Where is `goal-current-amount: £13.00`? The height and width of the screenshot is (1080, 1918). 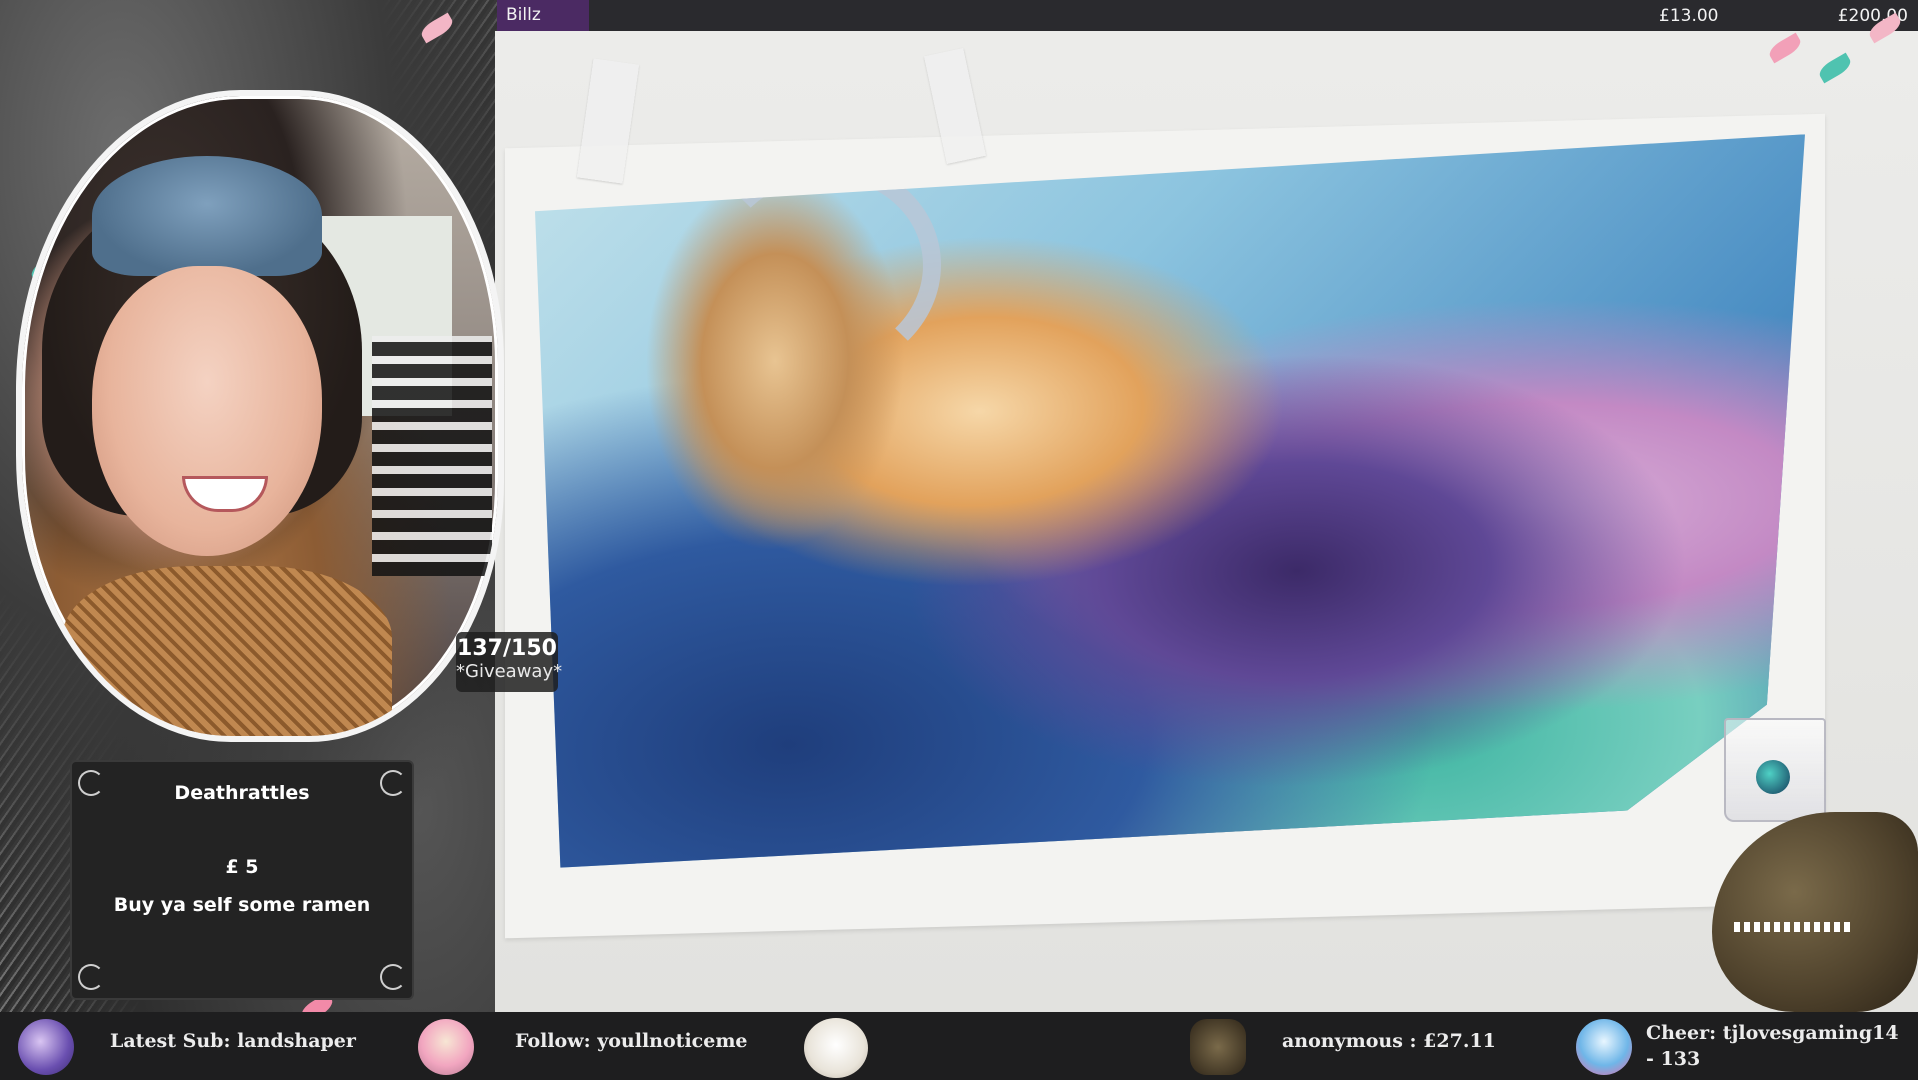 goal-current-amount: £13.00 is located at coordinates (1689, 16).